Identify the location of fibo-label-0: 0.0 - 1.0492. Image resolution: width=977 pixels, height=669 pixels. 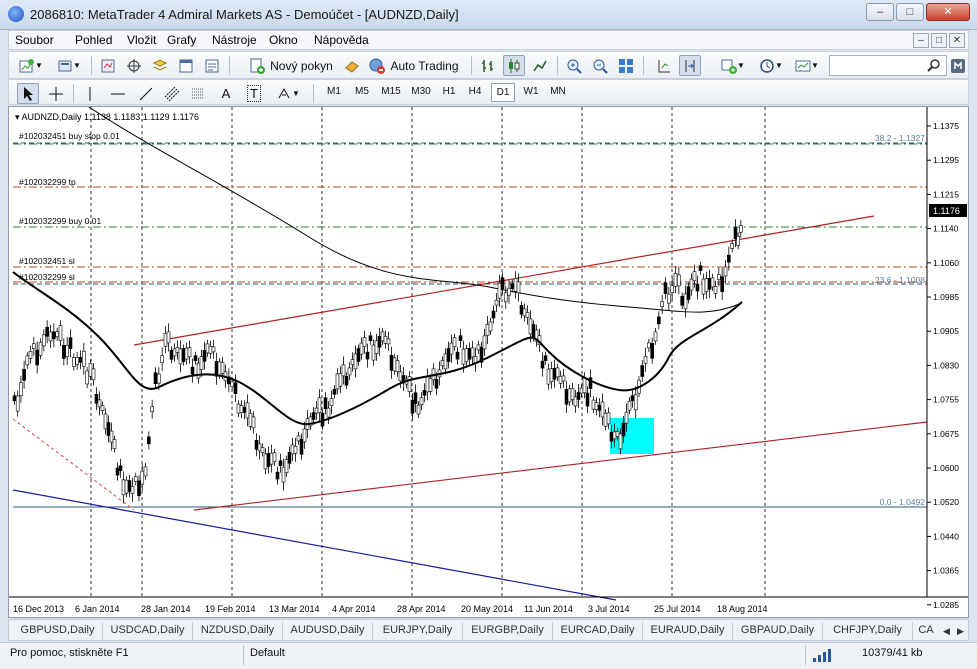
(903, 502).